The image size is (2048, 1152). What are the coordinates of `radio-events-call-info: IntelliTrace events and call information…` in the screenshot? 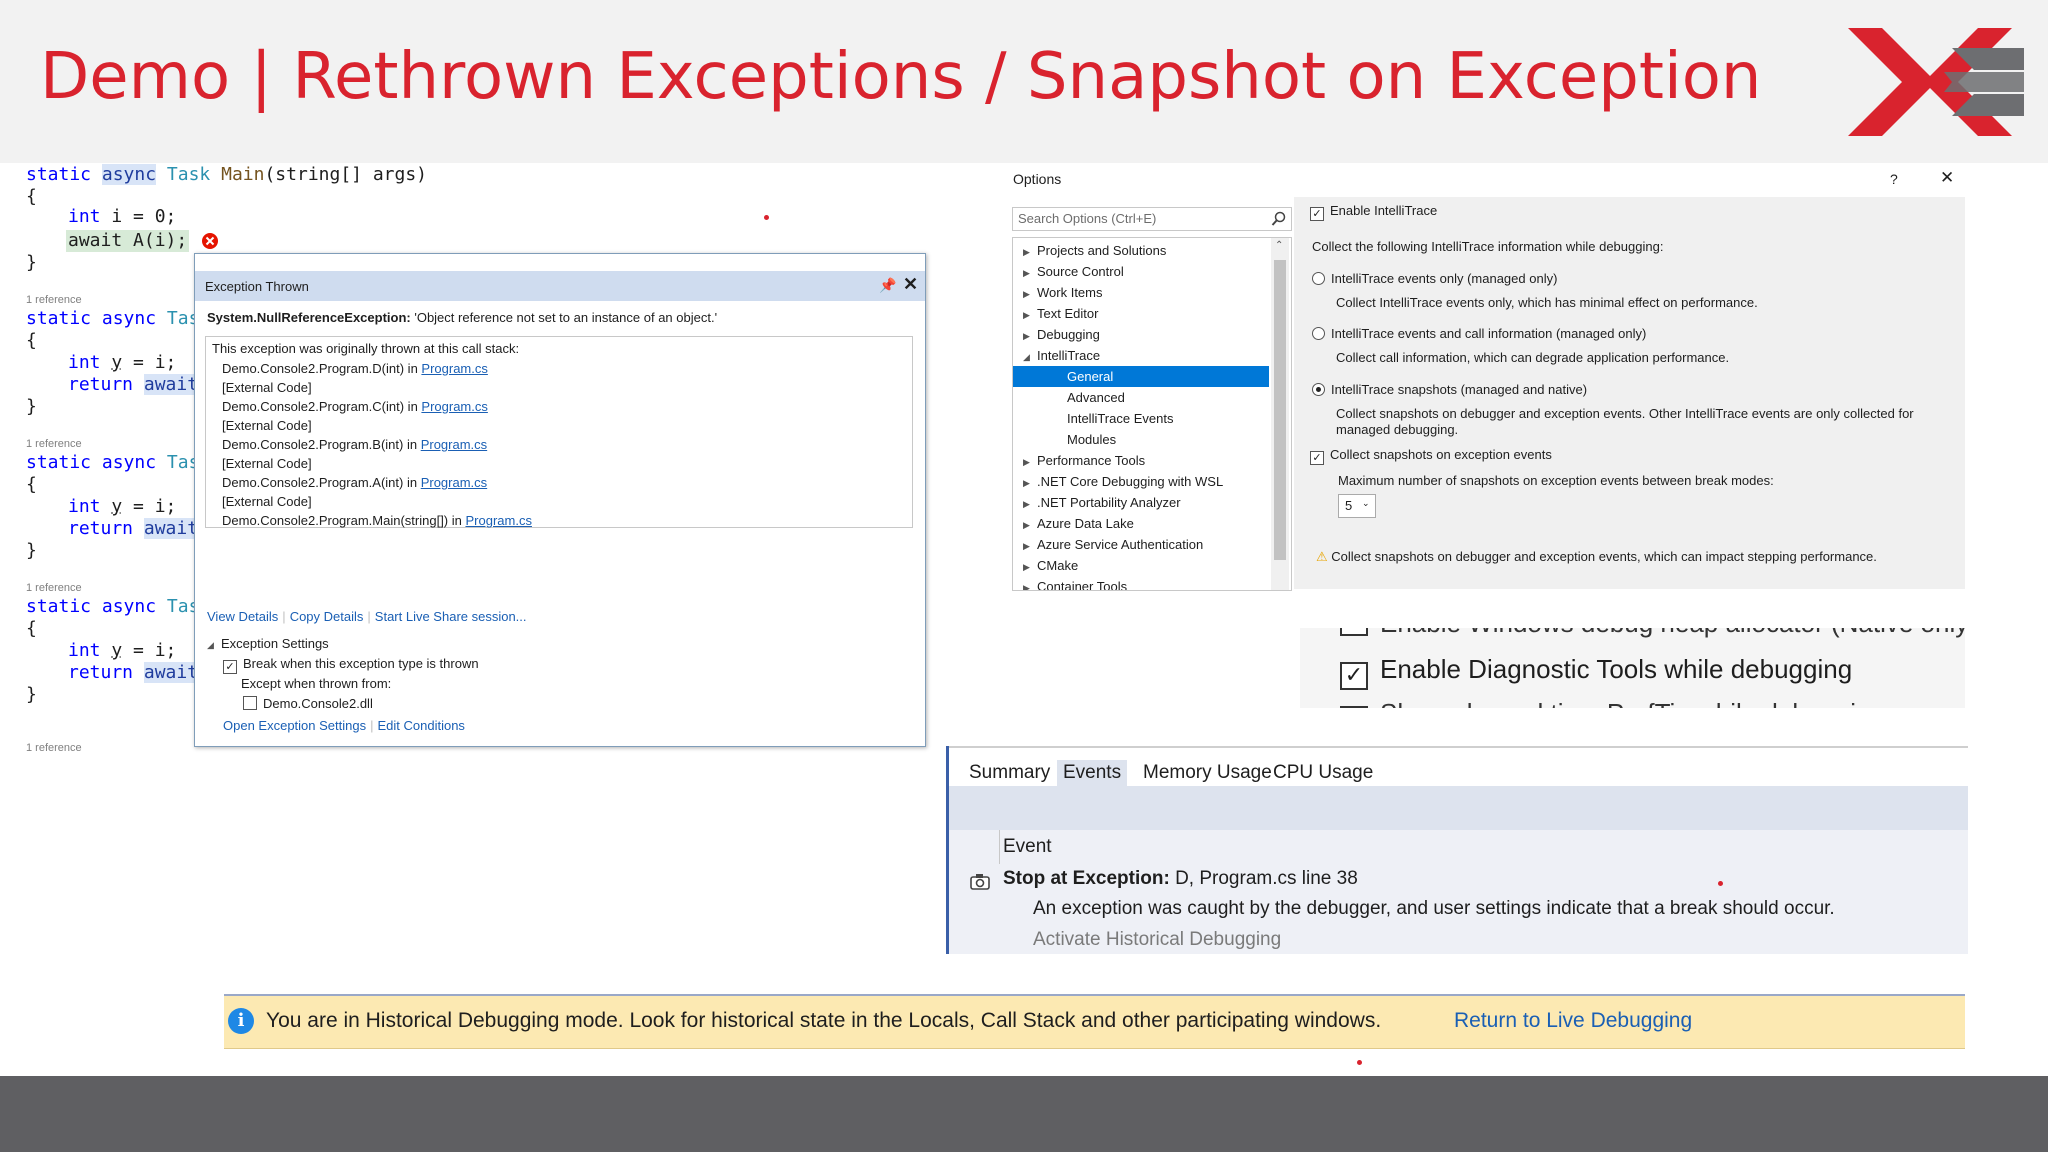 It's located at (1479, 333).